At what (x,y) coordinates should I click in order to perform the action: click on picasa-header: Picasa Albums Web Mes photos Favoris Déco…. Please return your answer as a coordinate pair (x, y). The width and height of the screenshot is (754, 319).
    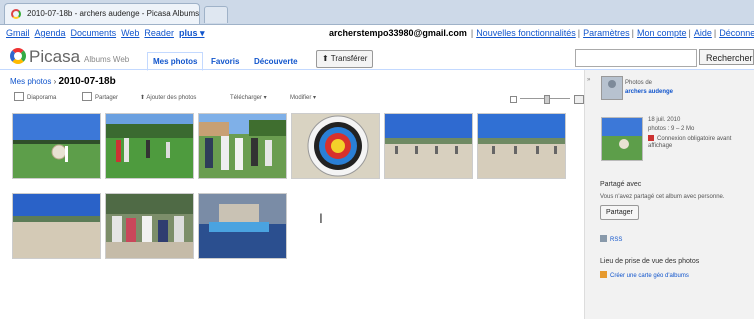
    Looking at the image, I should click on (377, 57).